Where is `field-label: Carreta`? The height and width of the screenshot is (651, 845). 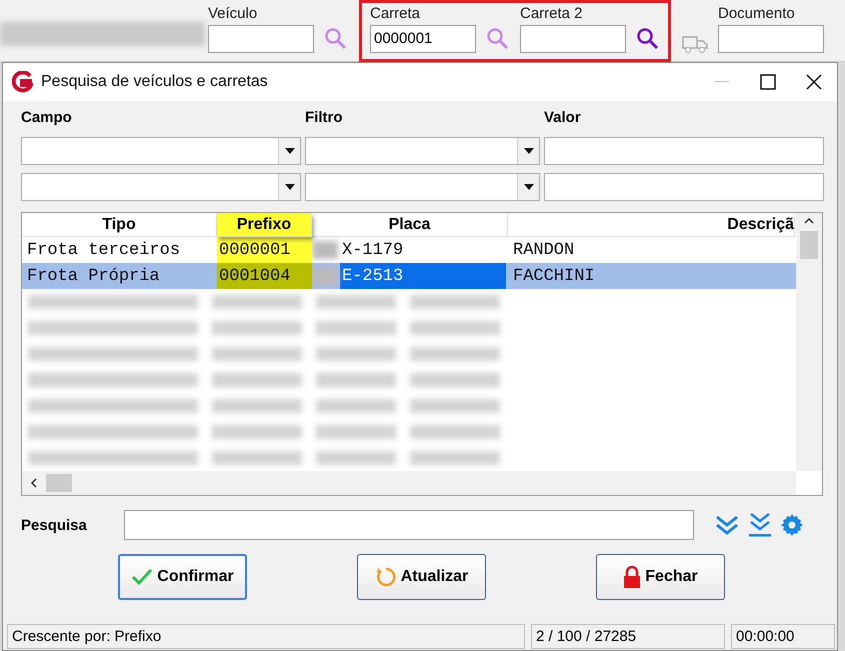 field-label: Carreta is located at coordinates (396, 14).